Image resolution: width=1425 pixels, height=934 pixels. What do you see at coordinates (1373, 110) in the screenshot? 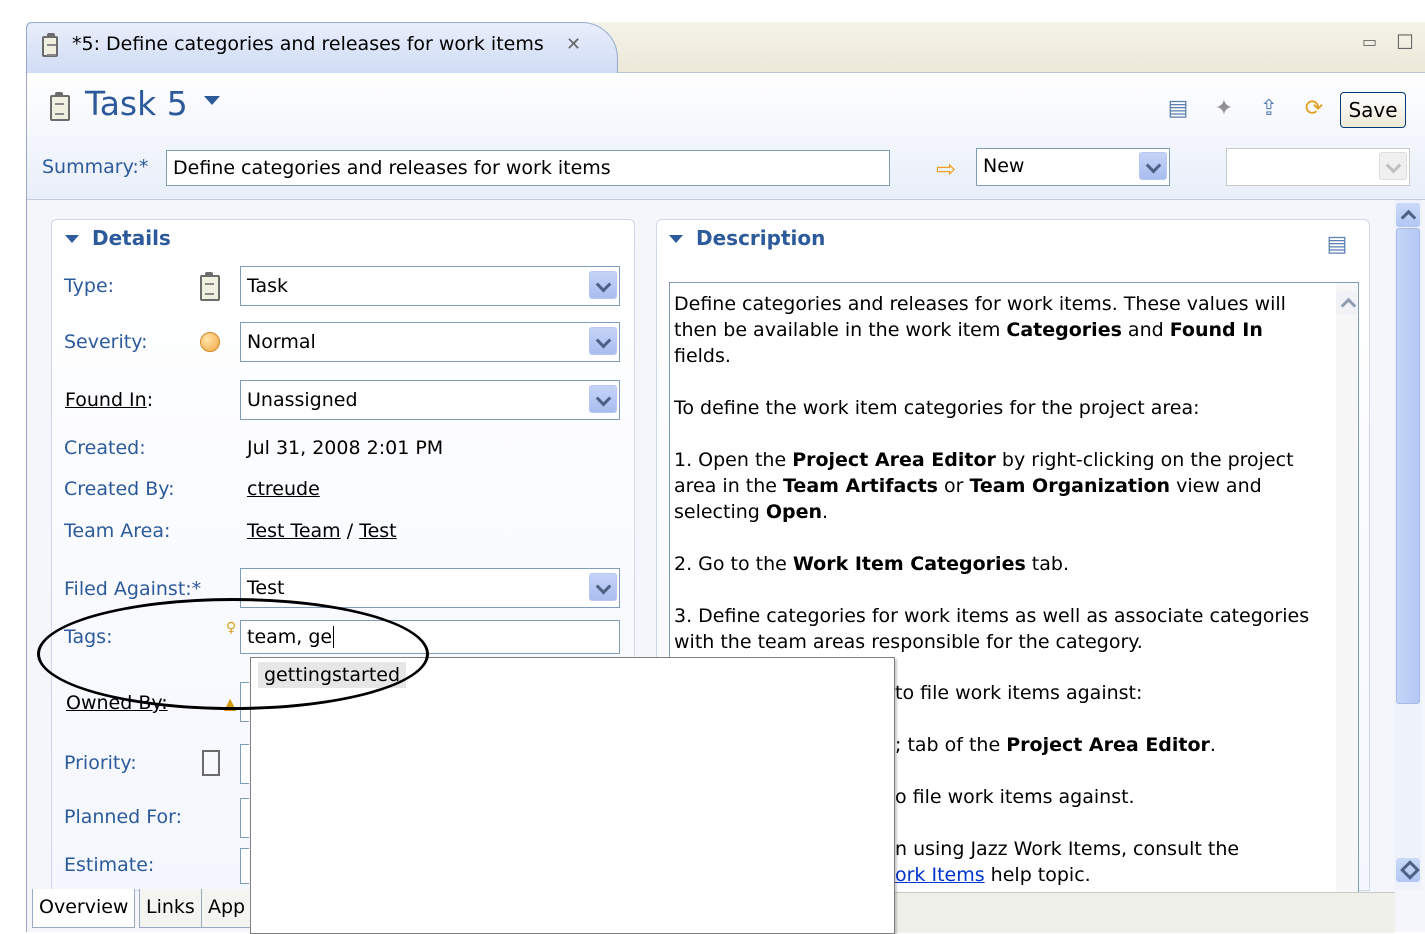
I see `save-button: Save` at bounding box center [1373, 110].